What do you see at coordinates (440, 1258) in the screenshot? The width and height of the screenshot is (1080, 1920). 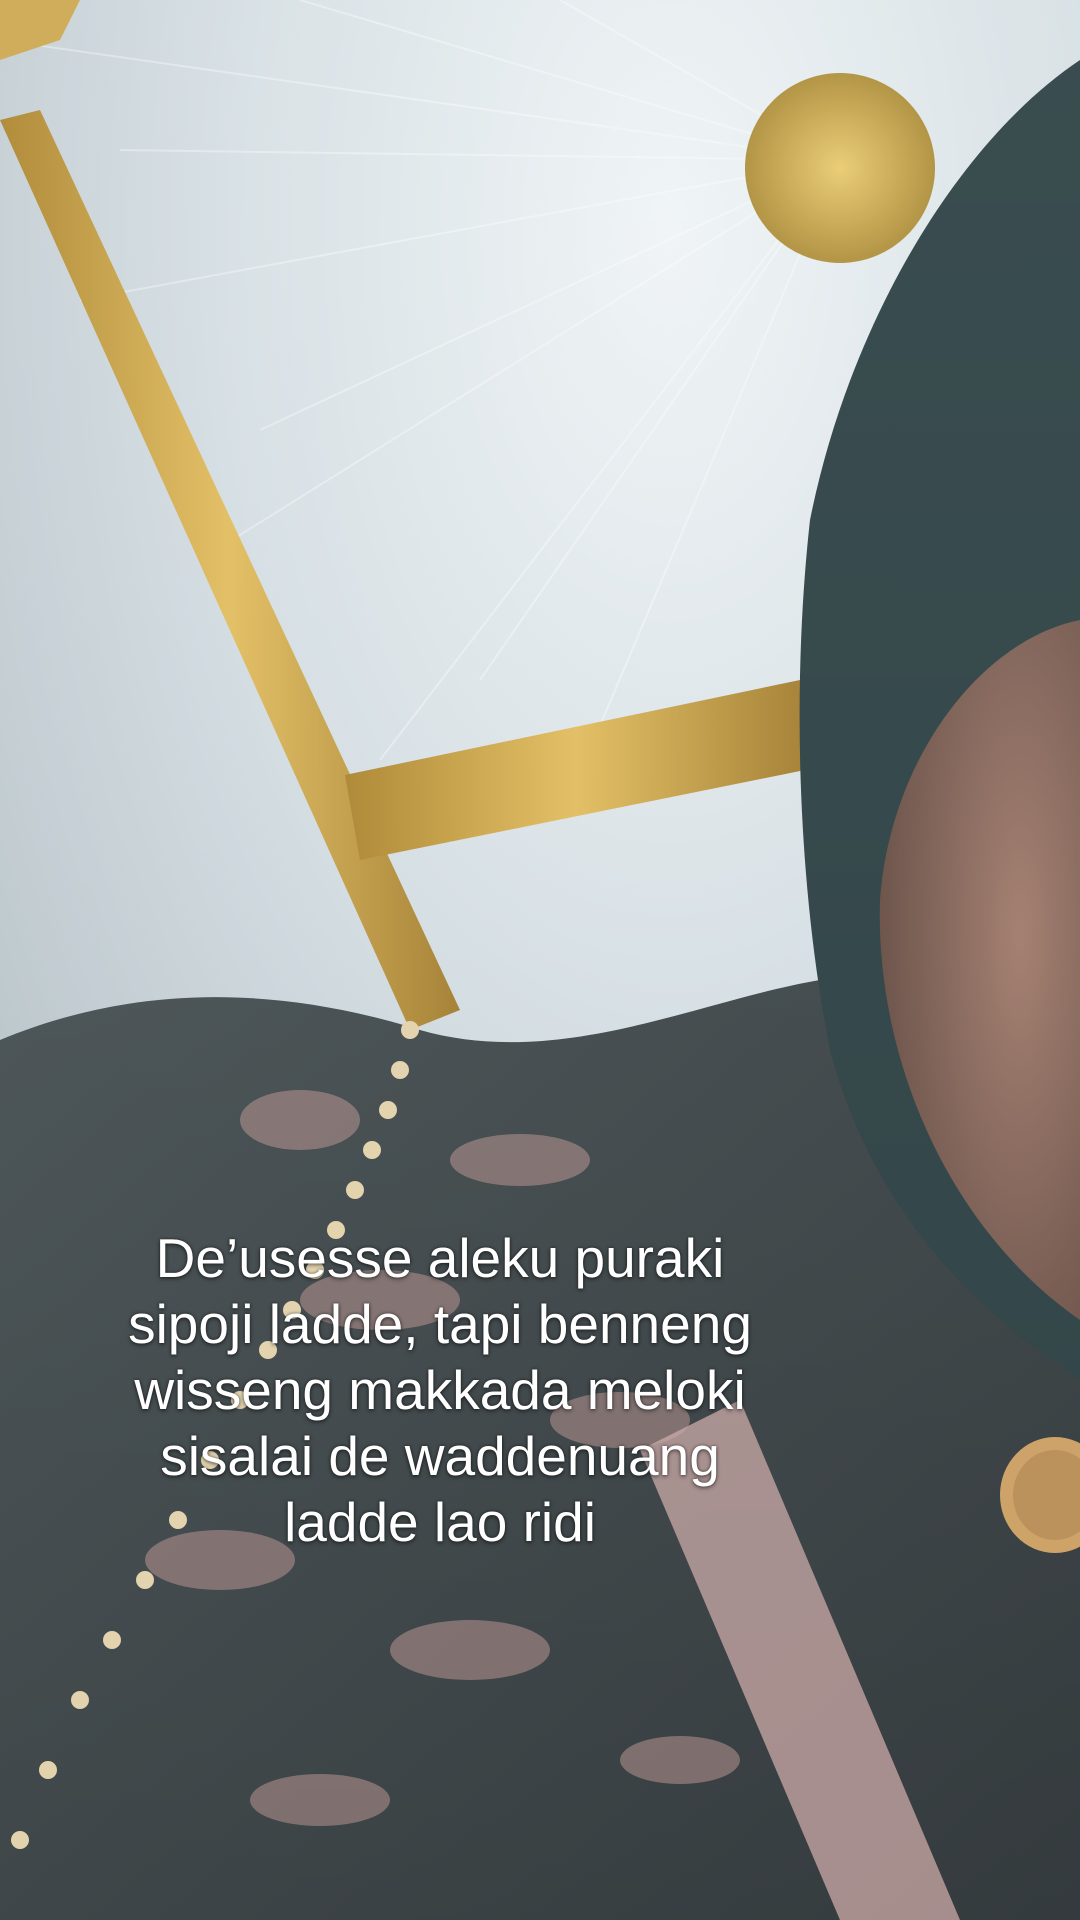 I see `caption-line-1: De’usesse aleku puraki` at bounding box center [440, 1258].